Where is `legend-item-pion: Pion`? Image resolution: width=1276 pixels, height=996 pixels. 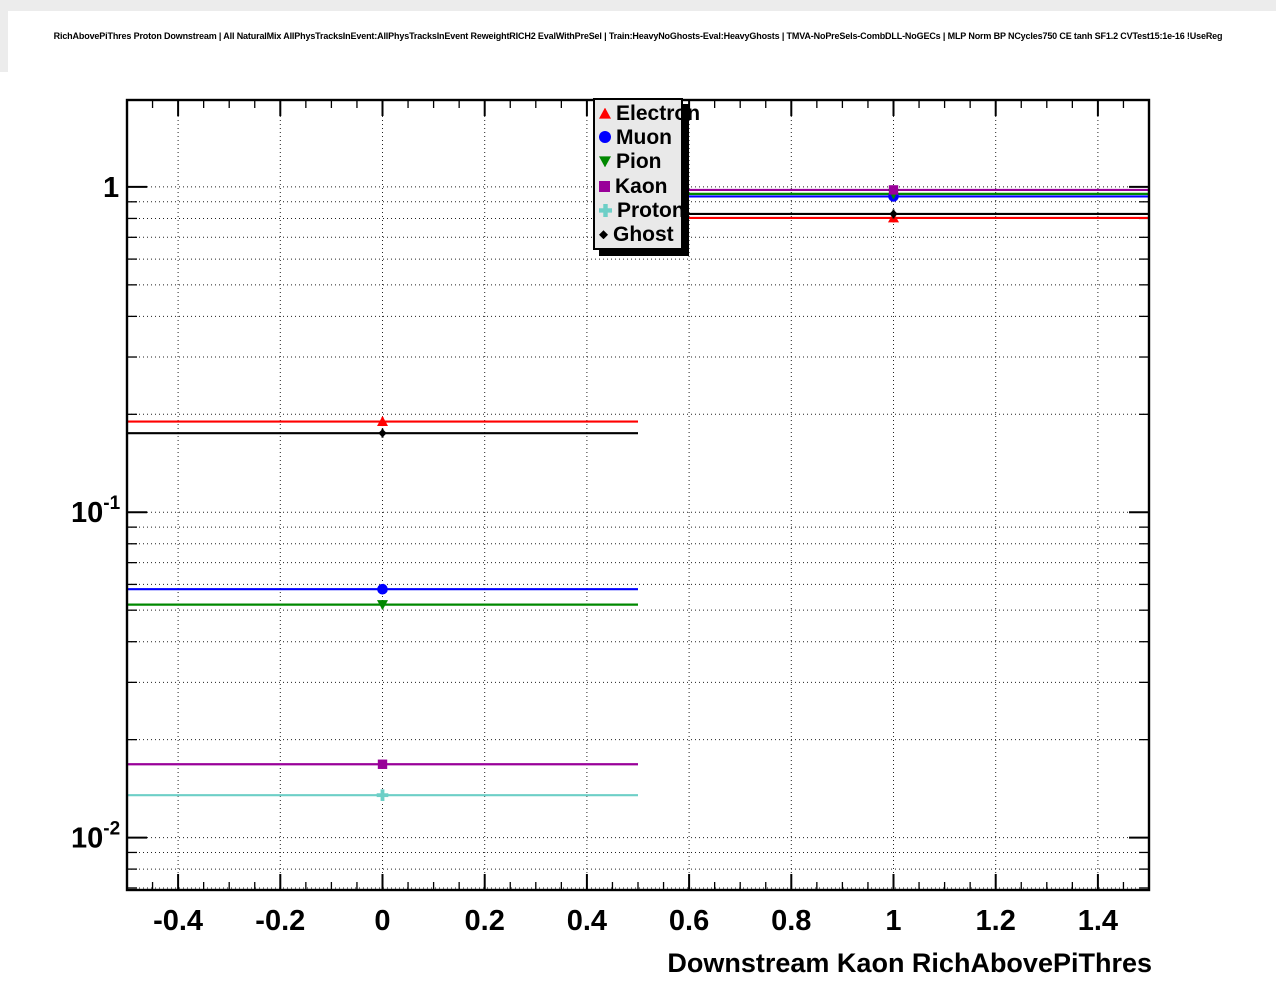 legend-item-pion: Pion is located at coordinates (640, 162).